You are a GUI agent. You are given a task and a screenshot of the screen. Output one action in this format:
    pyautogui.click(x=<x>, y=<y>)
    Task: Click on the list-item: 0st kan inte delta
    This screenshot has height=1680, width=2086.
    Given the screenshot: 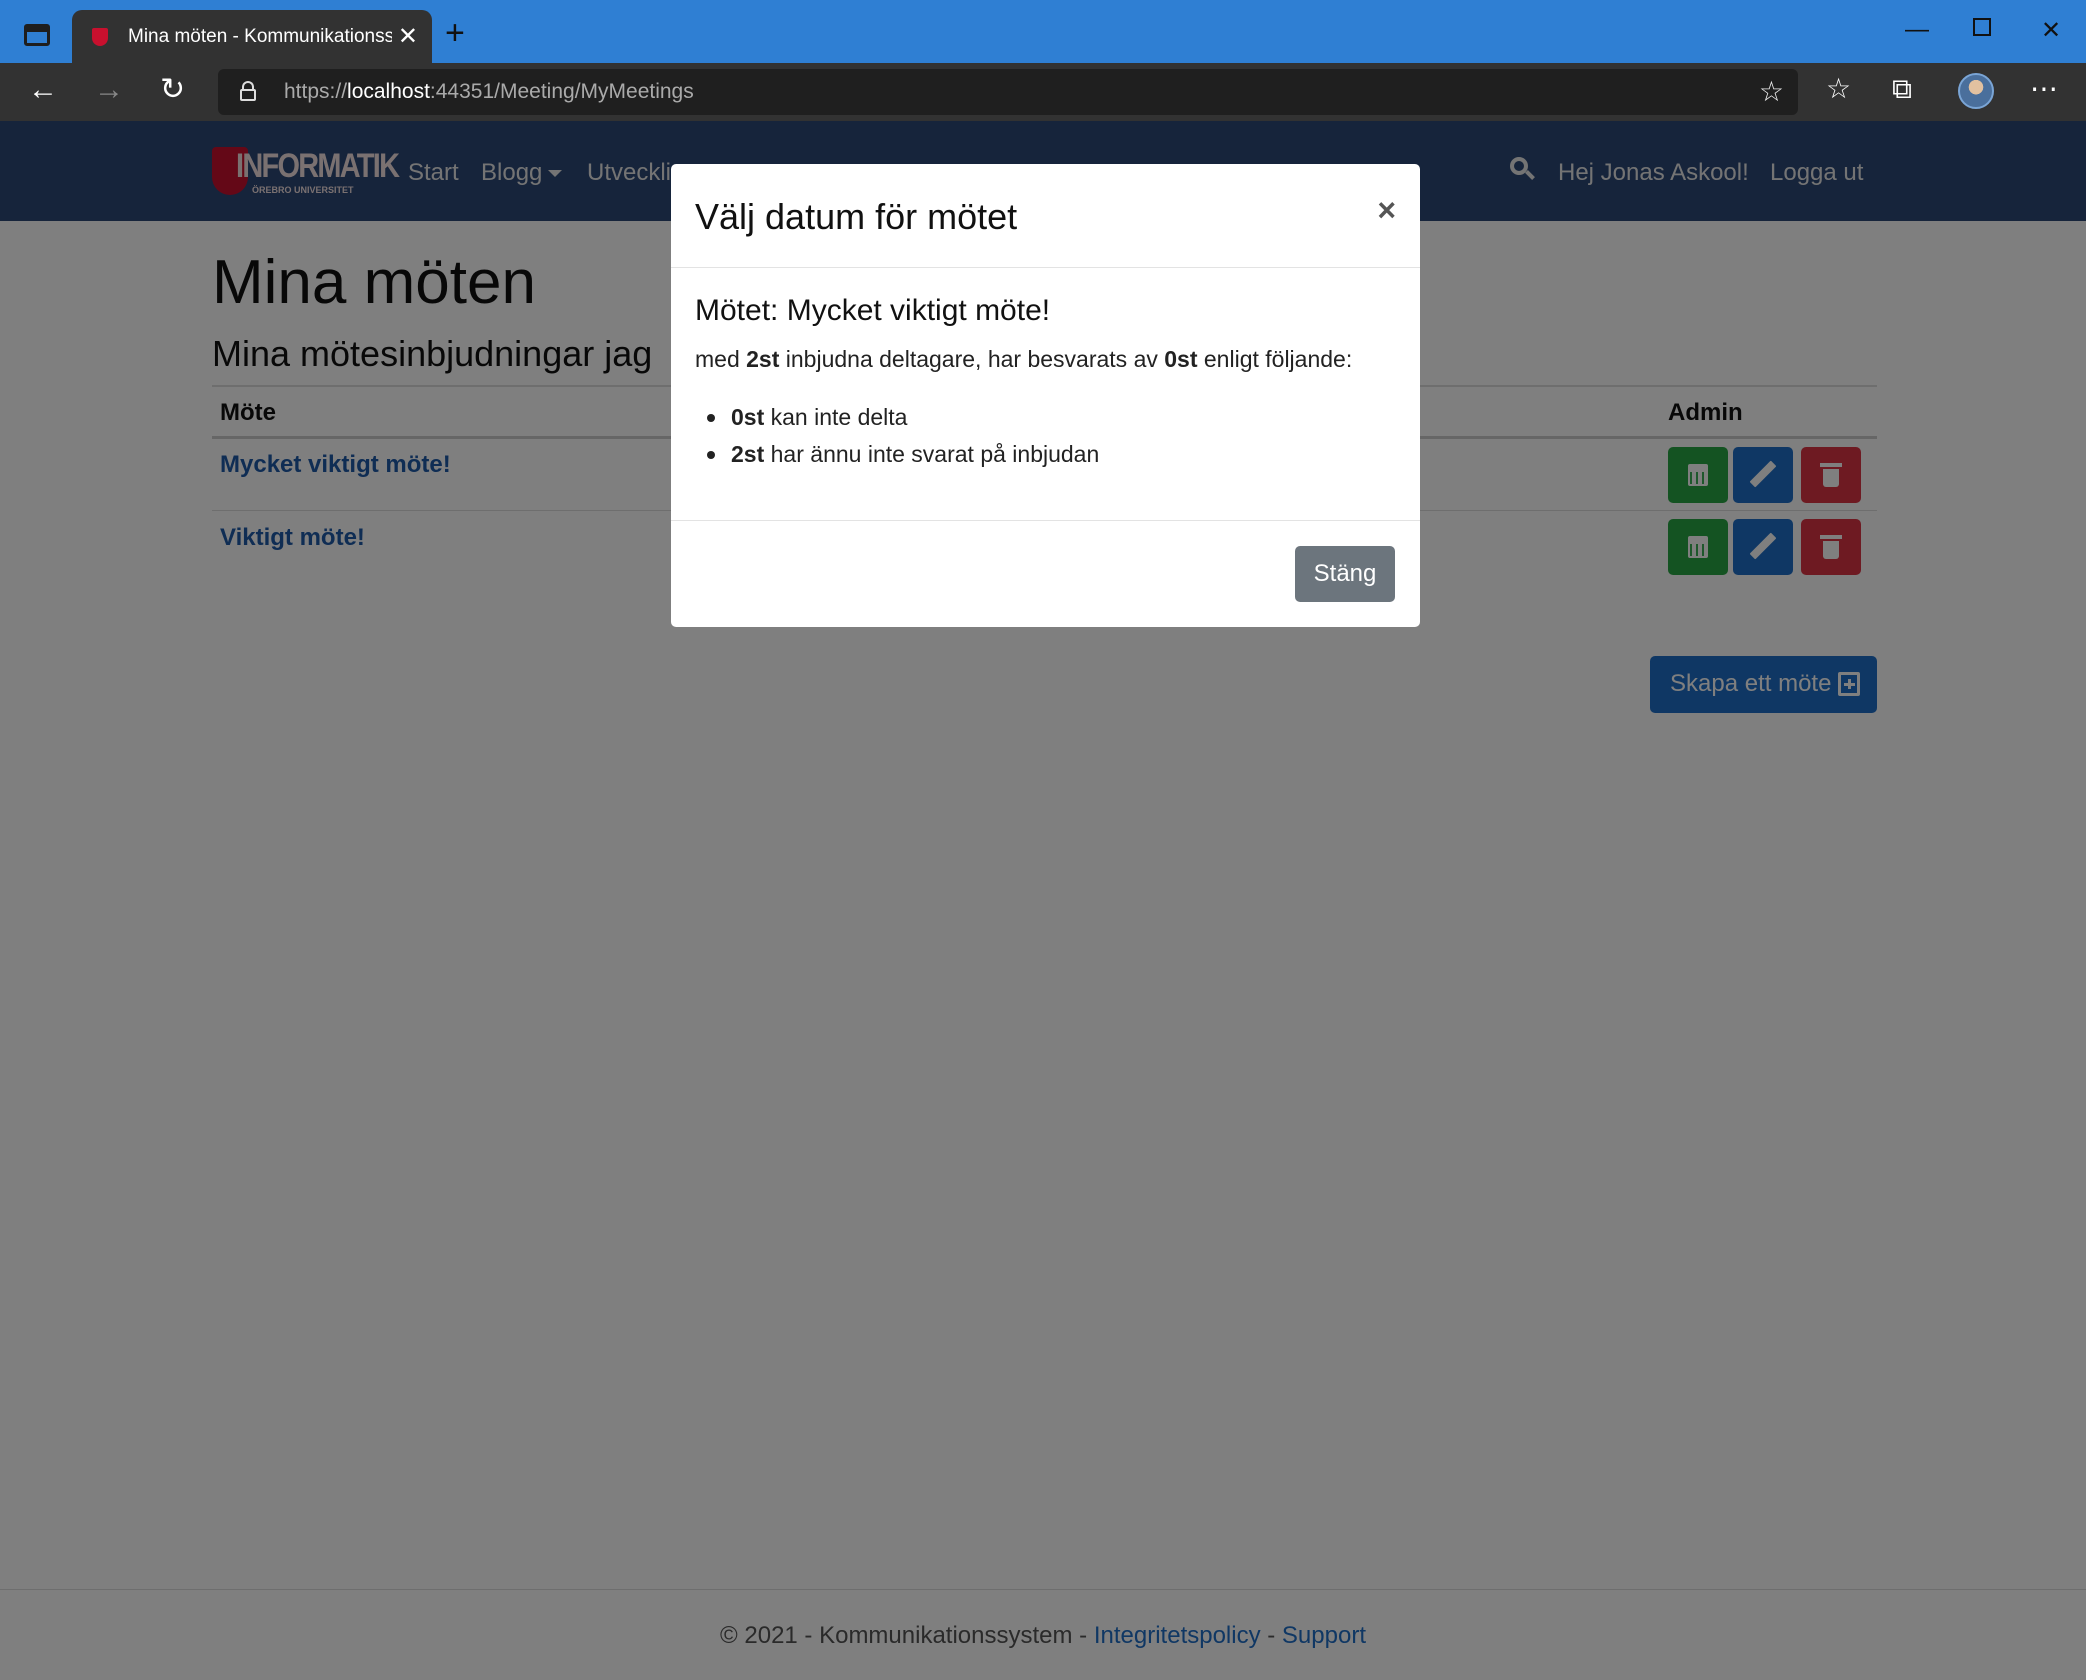 What is the action you would take?
    pyautogui.click(x=902, y=417)
    